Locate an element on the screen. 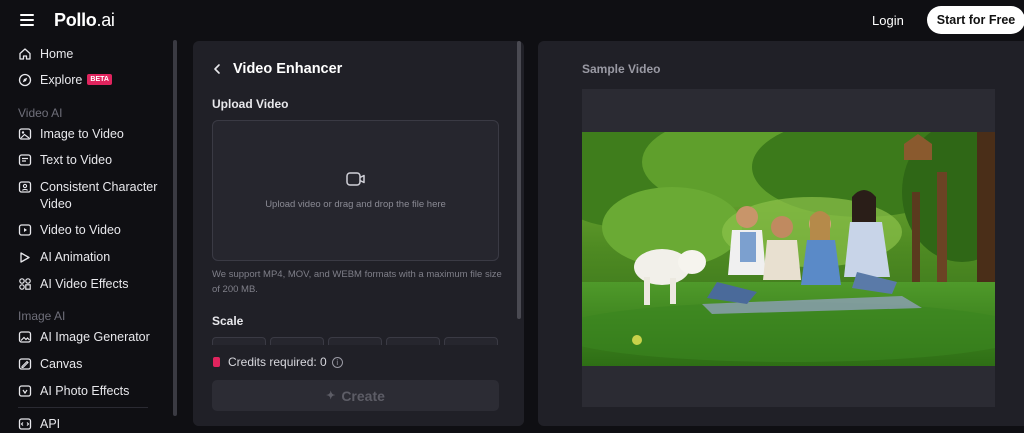  upload-video-label: Upload Video is located at coordinates (250, 104).